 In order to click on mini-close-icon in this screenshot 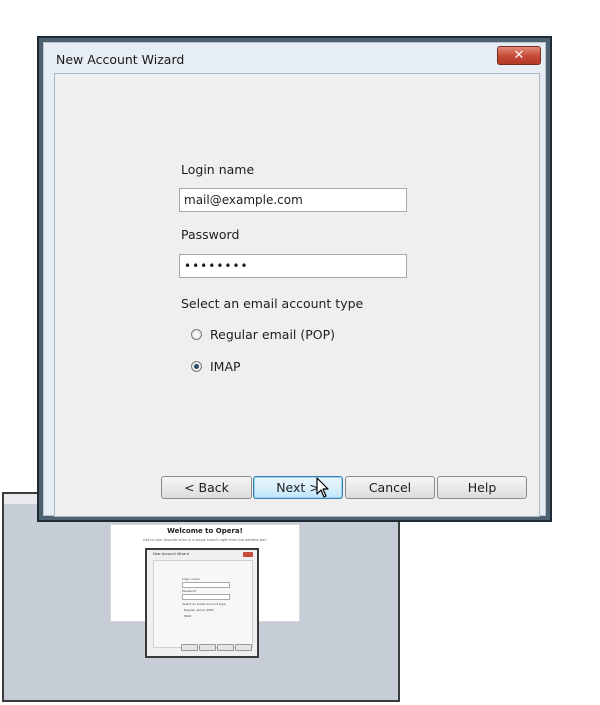, I will do `click(248, 554)`.